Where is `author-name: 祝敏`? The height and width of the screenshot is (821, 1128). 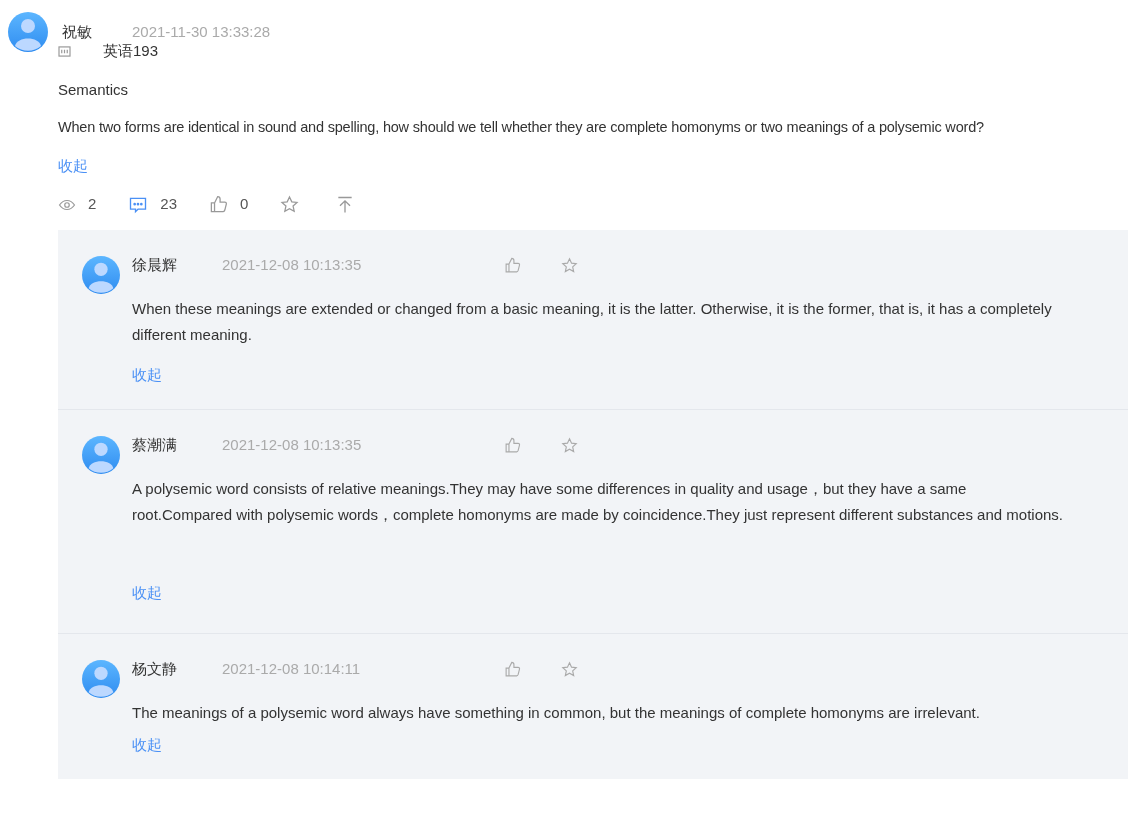
author-name: 祝敏 is located at coordinates (77, 31).